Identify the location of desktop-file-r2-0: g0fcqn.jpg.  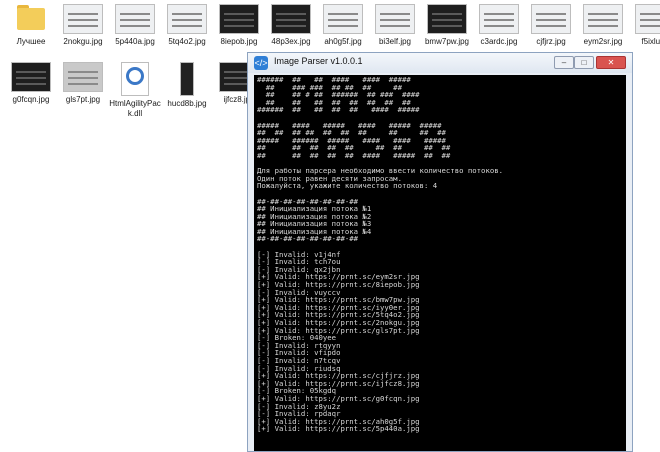
(31, 83).